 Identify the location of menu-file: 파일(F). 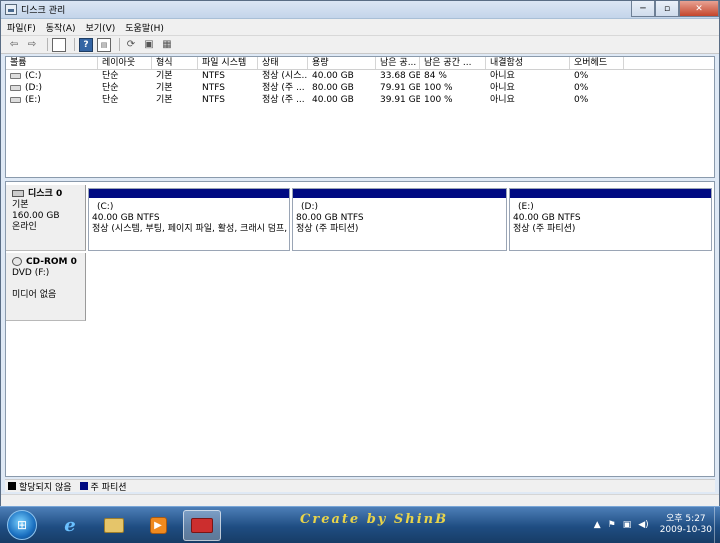
(21, 27).